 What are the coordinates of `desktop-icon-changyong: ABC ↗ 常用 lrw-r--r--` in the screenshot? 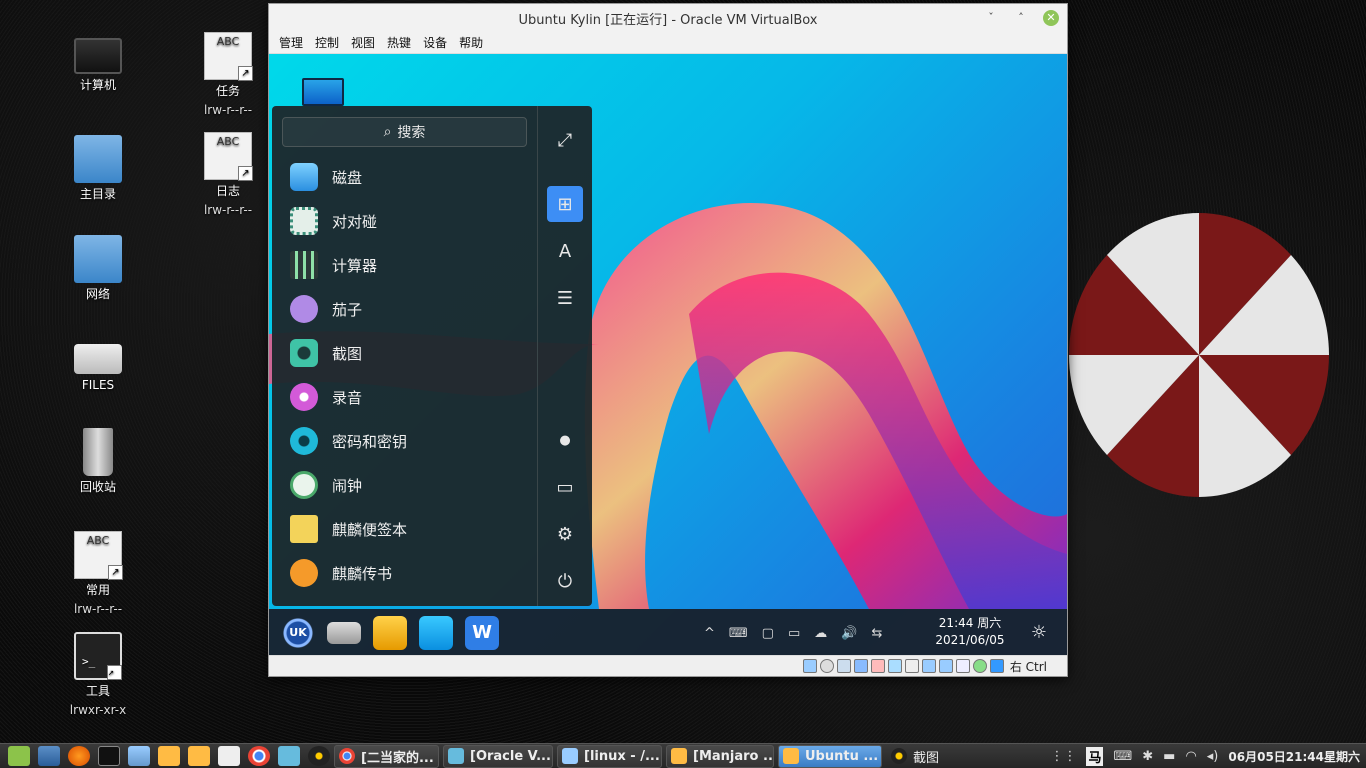 It's located at (98, 575).